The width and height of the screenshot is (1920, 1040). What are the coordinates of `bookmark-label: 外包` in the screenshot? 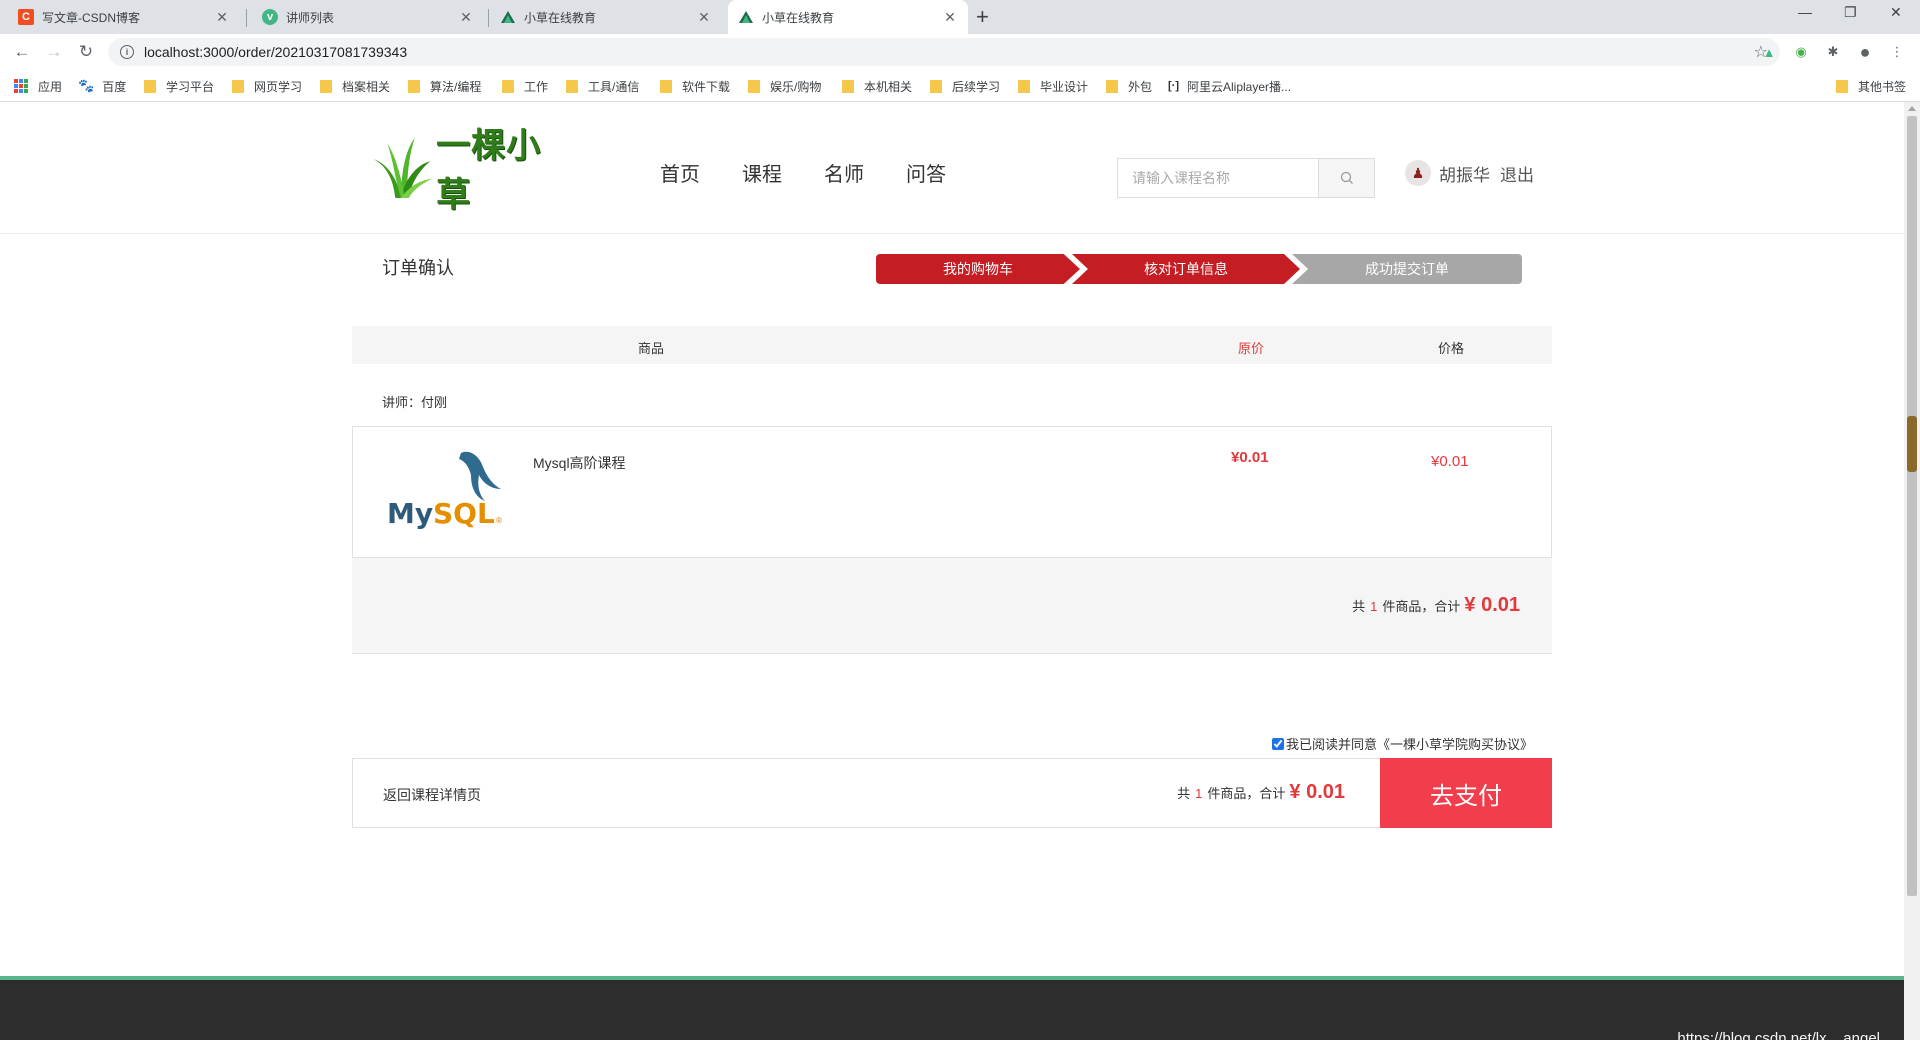 It's located at (1140, 86).